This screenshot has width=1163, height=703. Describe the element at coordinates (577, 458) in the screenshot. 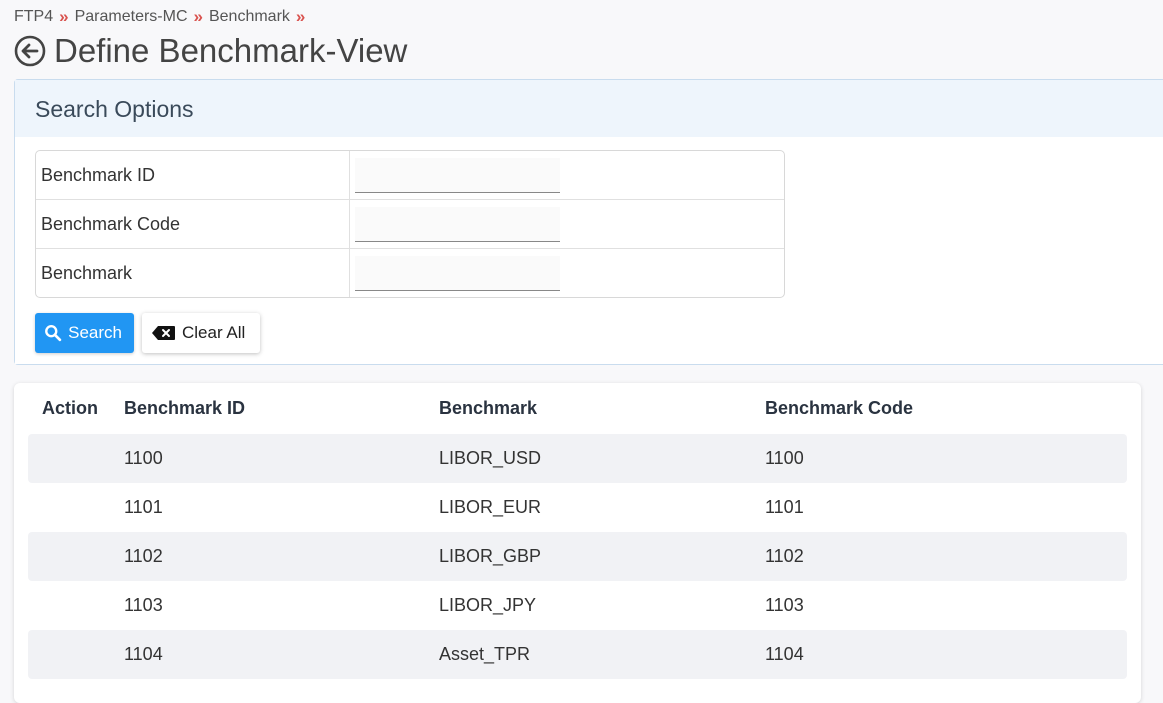

I see `table-row: 1100 LIBOR_USD 1100` at that location.